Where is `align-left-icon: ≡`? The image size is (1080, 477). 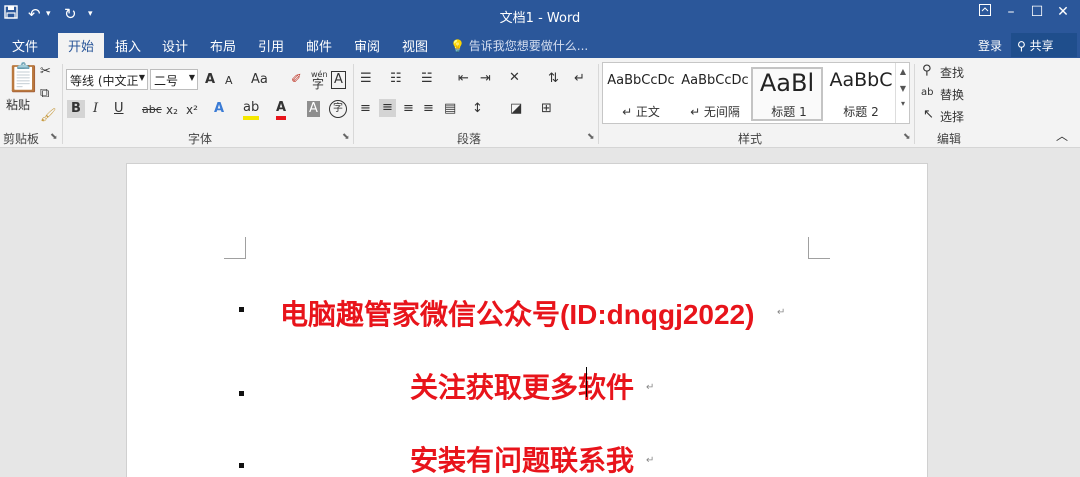
align-left-icon: ≡ is located at coordinates (365, 109).